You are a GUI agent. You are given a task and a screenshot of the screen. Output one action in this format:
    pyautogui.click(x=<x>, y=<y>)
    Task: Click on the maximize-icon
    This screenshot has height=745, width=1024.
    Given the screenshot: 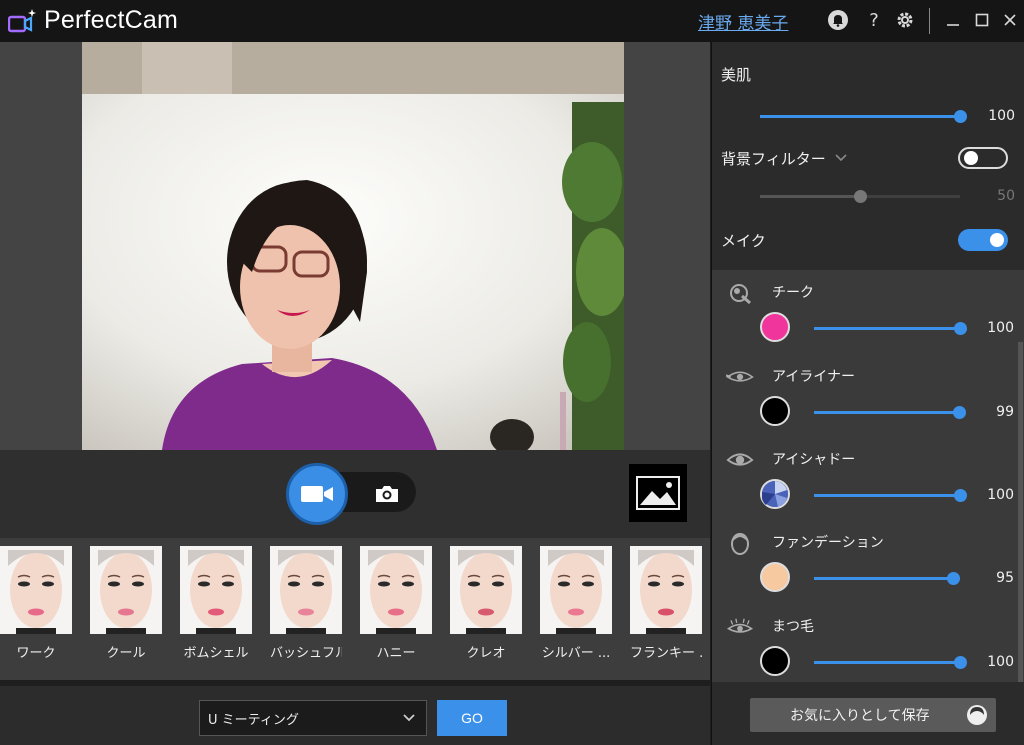 What is the action you would take?
    pyautogui.click(x=982, y=20)
    